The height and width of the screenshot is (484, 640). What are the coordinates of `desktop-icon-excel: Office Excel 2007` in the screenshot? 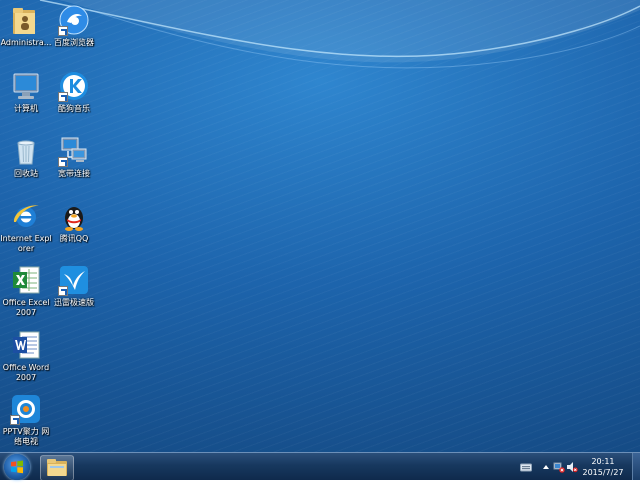 It's located at (26, 291).